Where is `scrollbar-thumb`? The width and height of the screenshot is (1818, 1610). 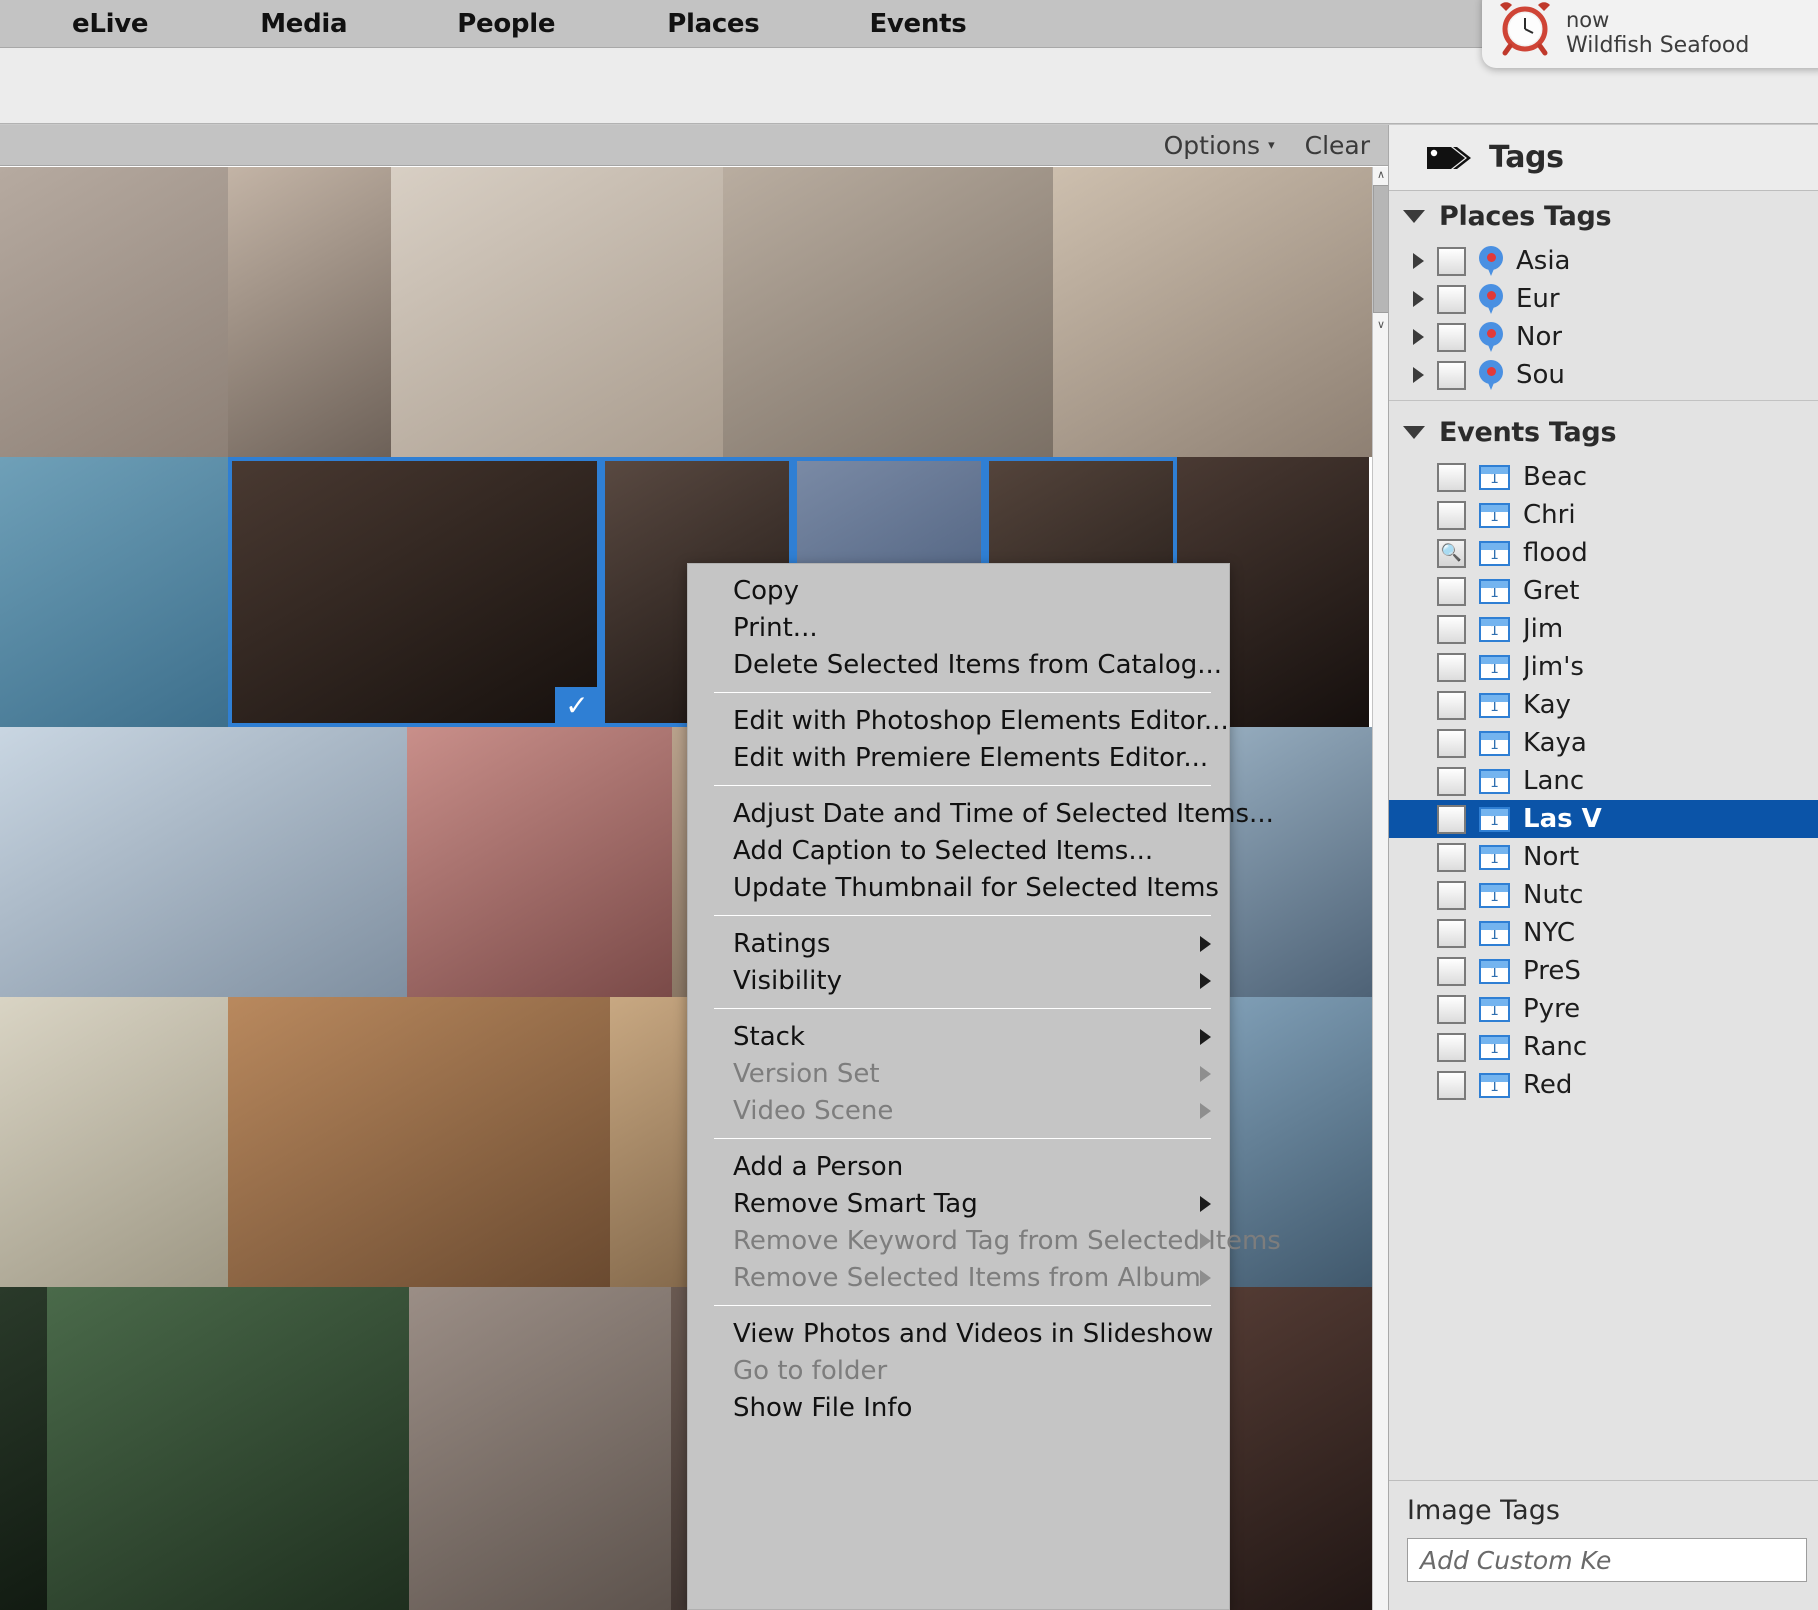
scrollbar-thumb is located at coordinates (1381, 249).